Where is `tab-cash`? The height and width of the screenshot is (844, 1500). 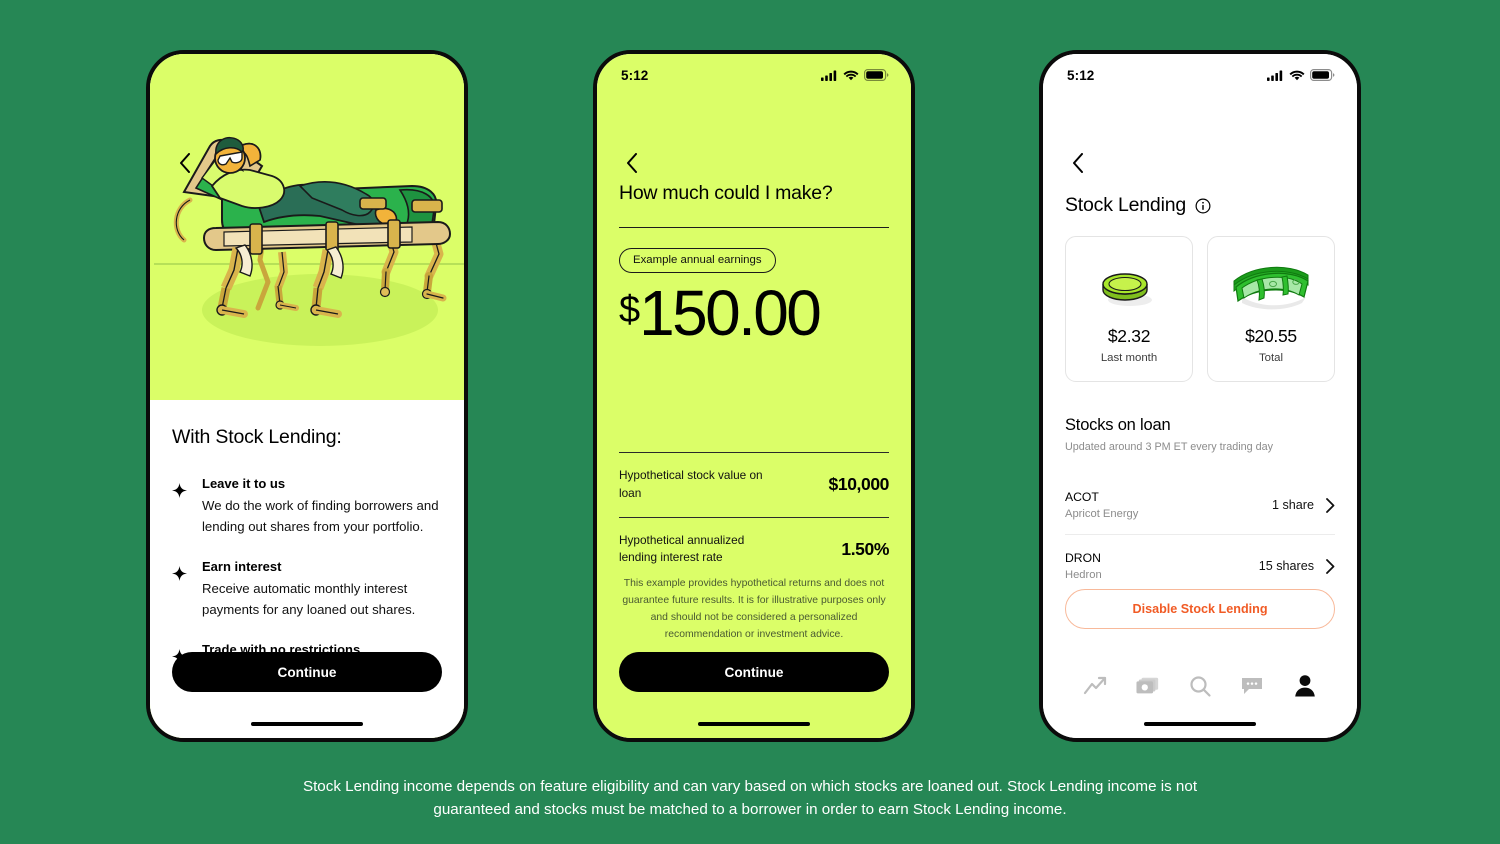
tab-cash is located at coordinates (1148, 686).